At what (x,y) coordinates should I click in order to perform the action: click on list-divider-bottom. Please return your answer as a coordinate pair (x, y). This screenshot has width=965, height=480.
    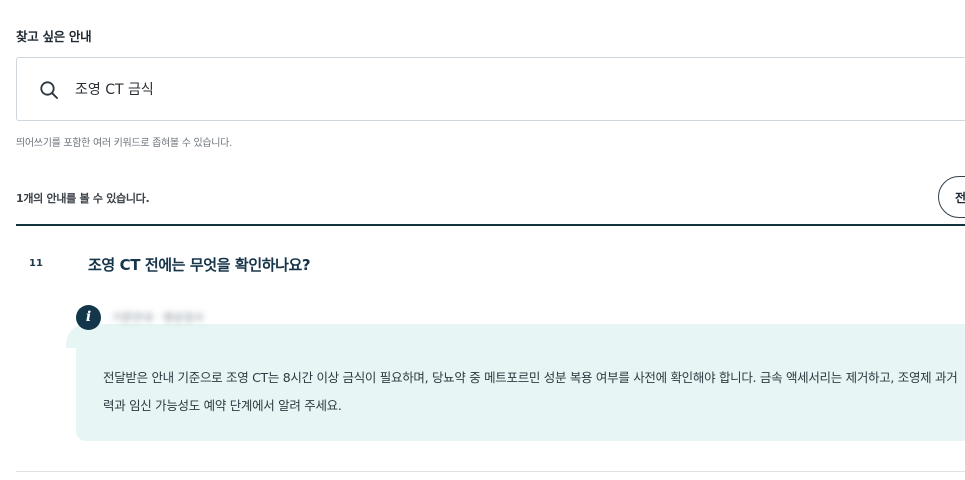
    Looking at the image, I should click on (490, 471).